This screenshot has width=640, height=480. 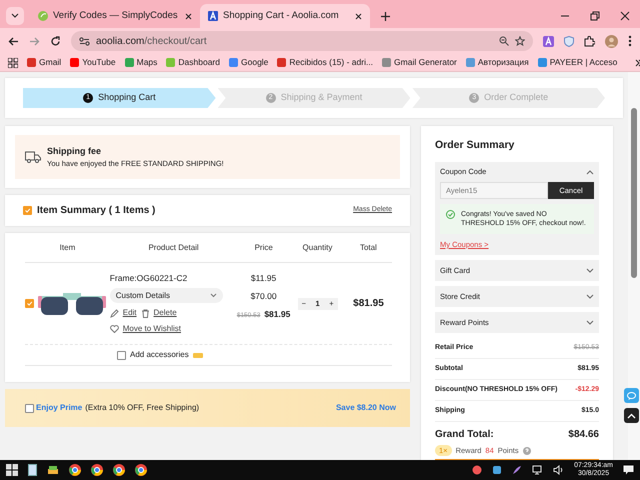 I want to click on browser-tab: Verify Codes — SimplyCodes, so click(x=115, y=16).